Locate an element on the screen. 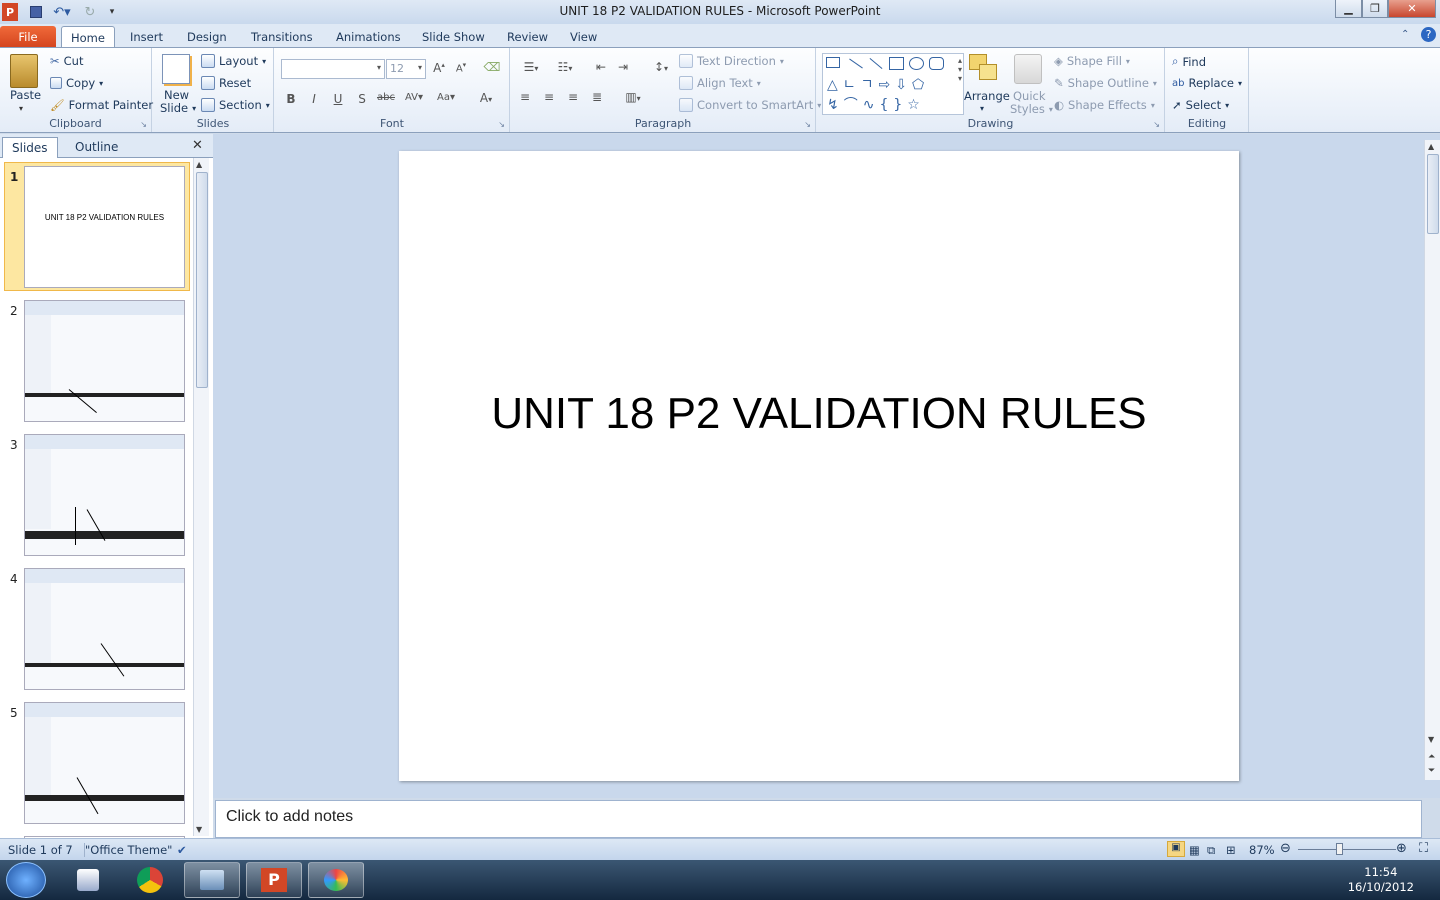  slide-sorter-icon: ▦ is located at coordinates (1194, 850).